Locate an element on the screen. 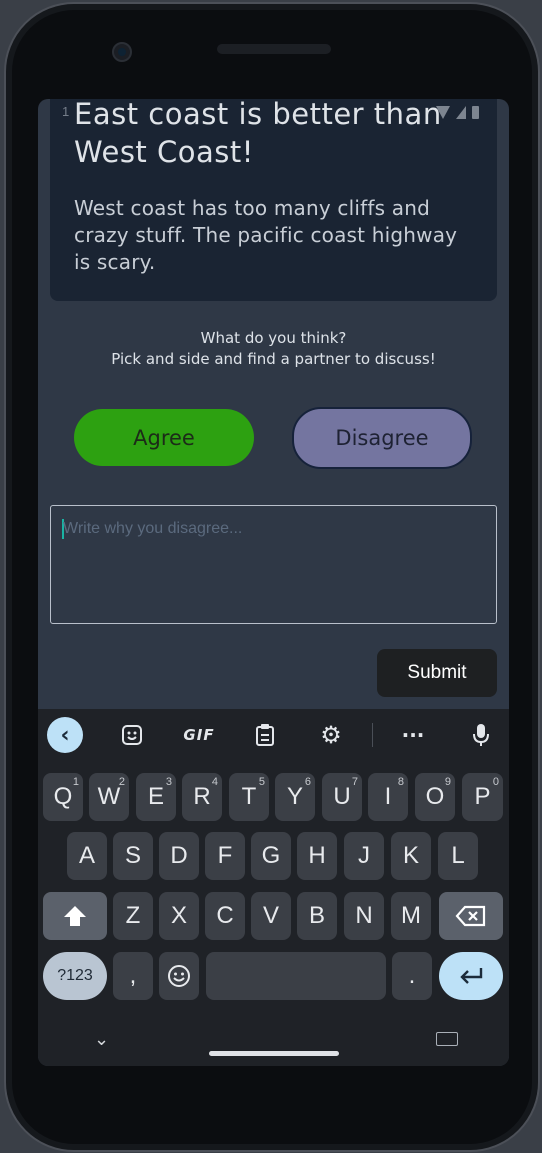  enter-icon is located at coordinates (471, 976).